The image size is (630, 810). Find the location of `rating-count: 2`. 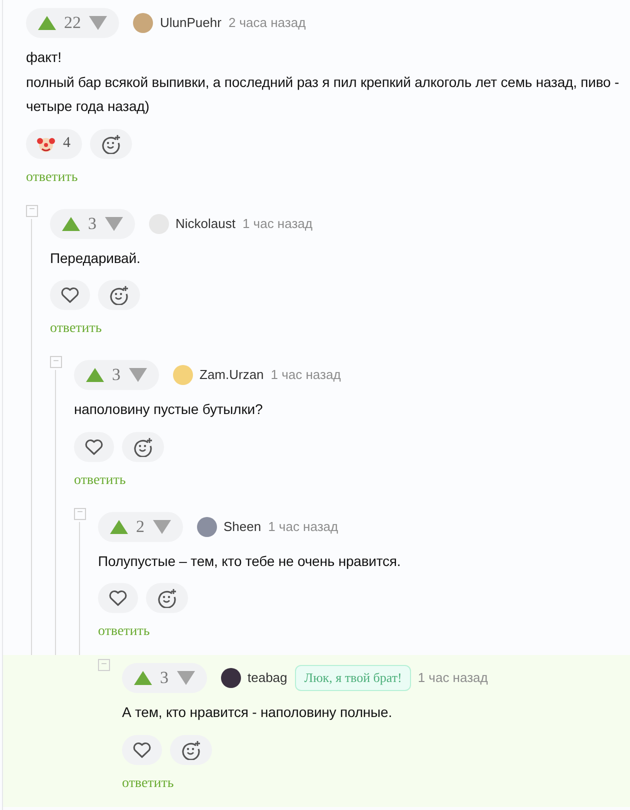

rating-count: 2 is located at coordinates (140, 527).